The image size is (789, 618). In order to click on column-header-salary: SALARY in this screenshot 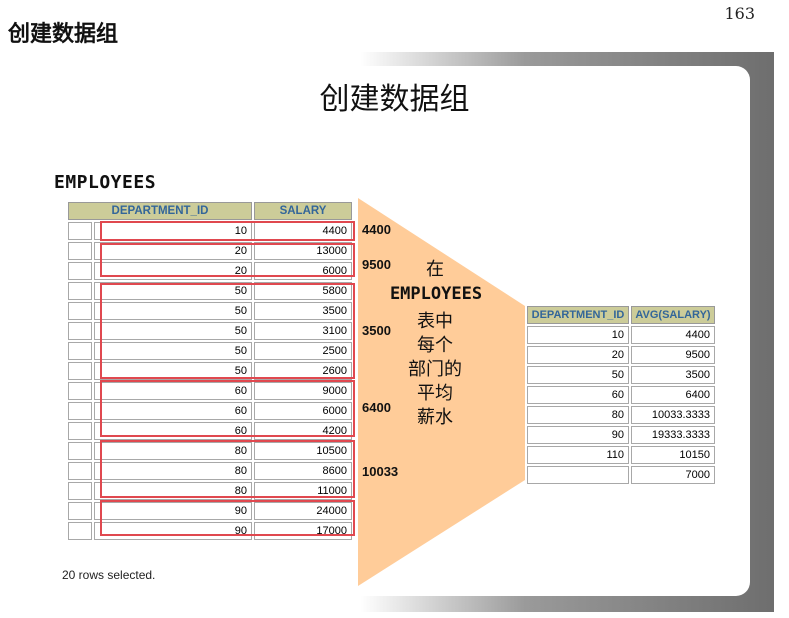, I will do `click(303, 211)`.